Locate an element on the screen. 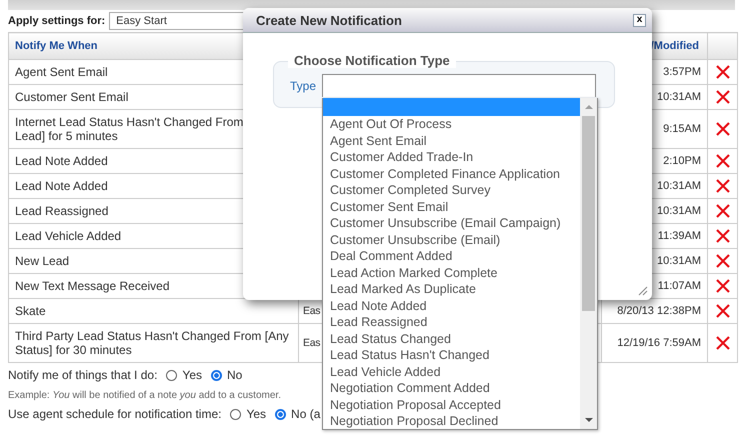  dropdown-option: Customer Added Trade-In is located at coordinates (451, 157).